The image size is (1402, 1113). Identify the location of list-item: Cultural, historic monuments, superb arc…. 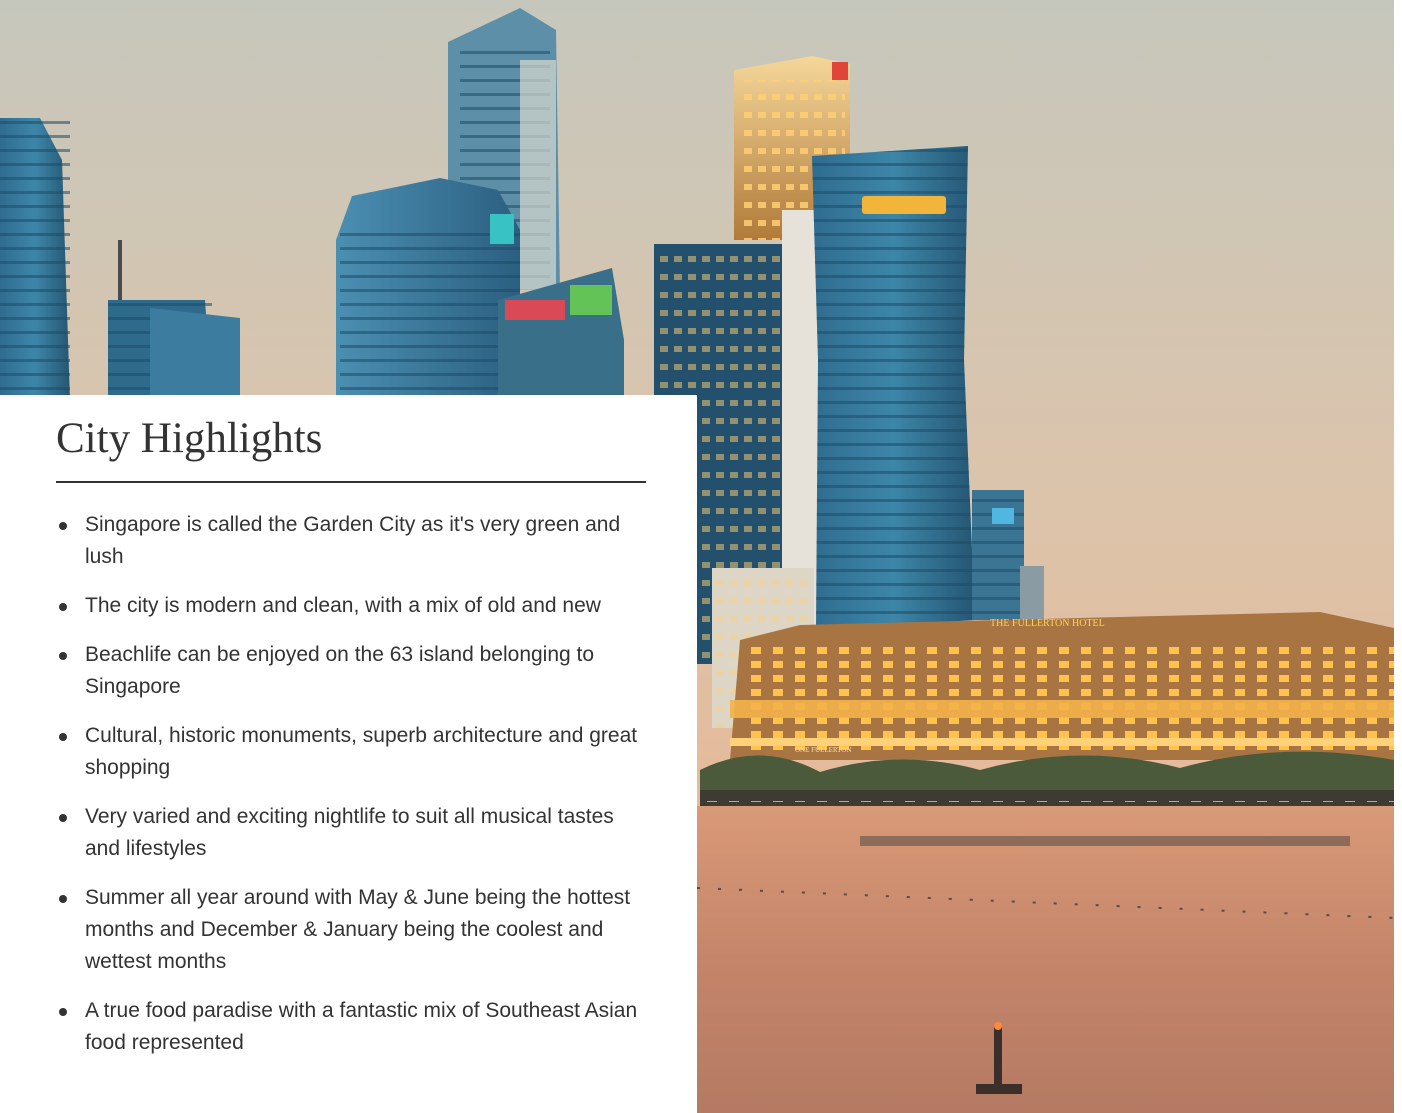
(352, 752).